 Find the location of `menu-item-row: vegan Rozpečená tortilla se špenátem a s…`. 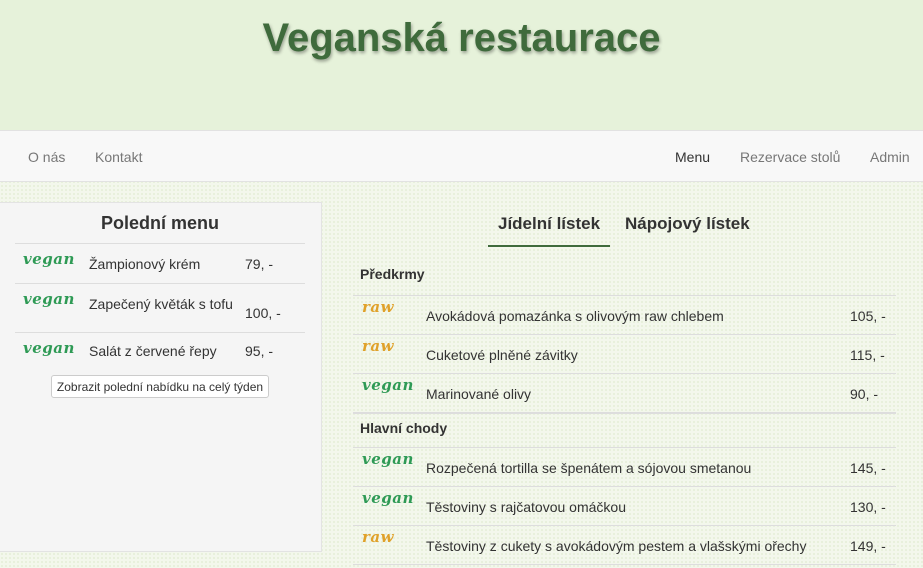

menu-item-row: vegan Rozpečená tortilla se špenátem a s… is located at coordinates (624, 466).